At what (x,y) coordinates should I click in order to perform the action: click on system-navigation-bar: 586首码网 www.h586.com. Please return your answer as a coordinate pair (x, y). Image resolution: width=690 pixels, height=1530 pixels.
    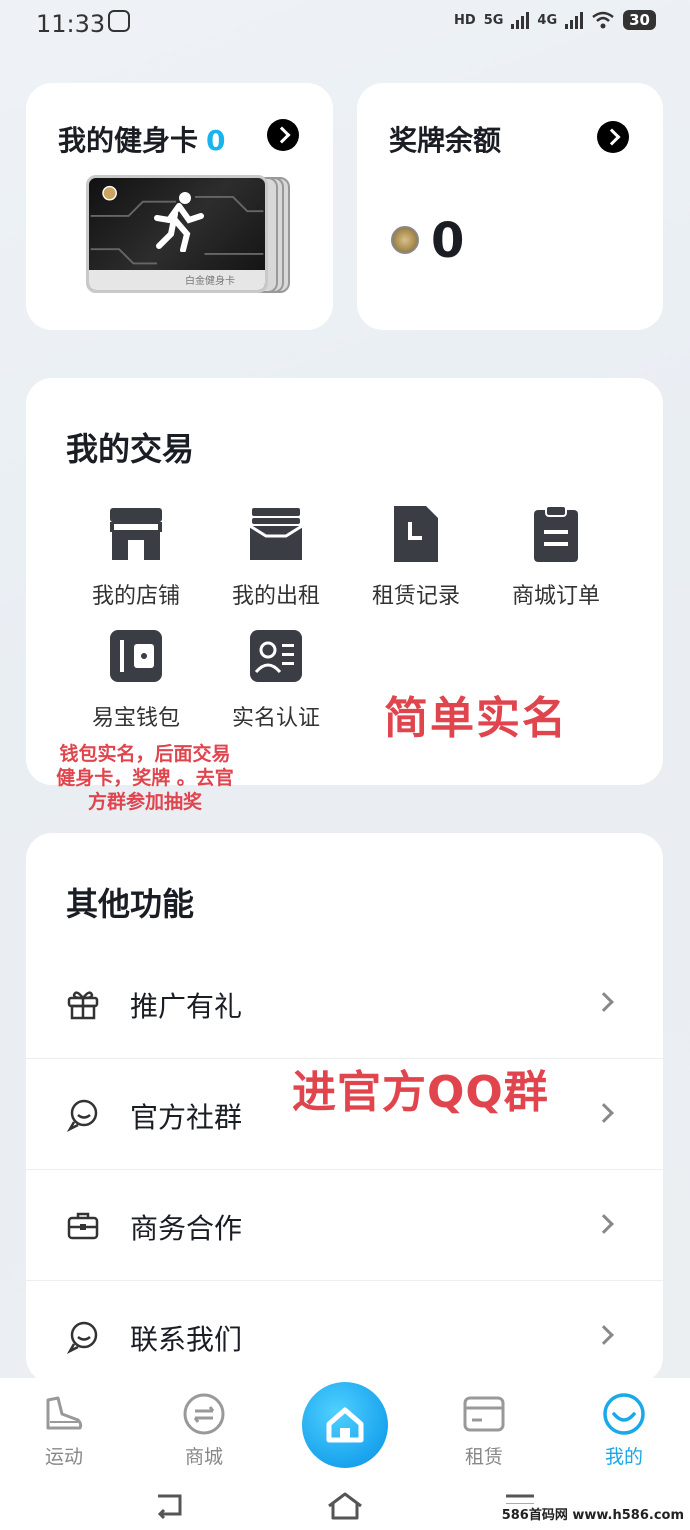
    Looking at the image, I should click on (345, 1504).